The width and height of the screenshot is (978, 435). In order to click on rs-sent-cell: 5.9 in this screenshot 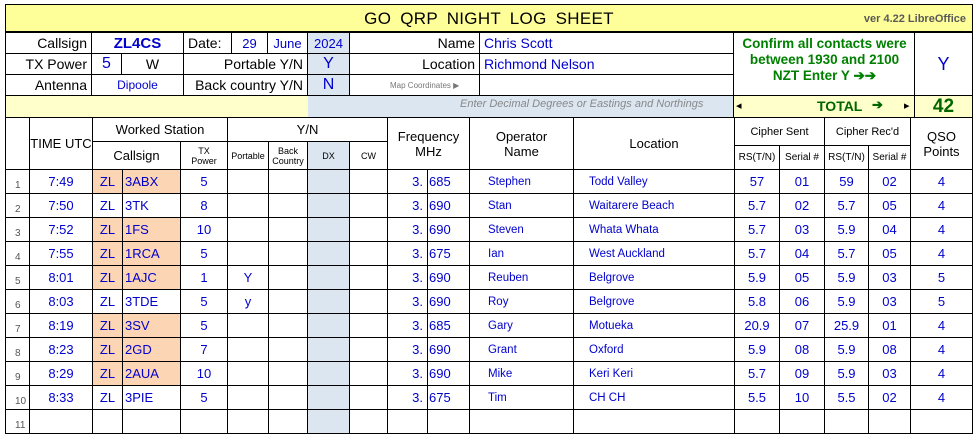, I will do `click(757, 278)`.